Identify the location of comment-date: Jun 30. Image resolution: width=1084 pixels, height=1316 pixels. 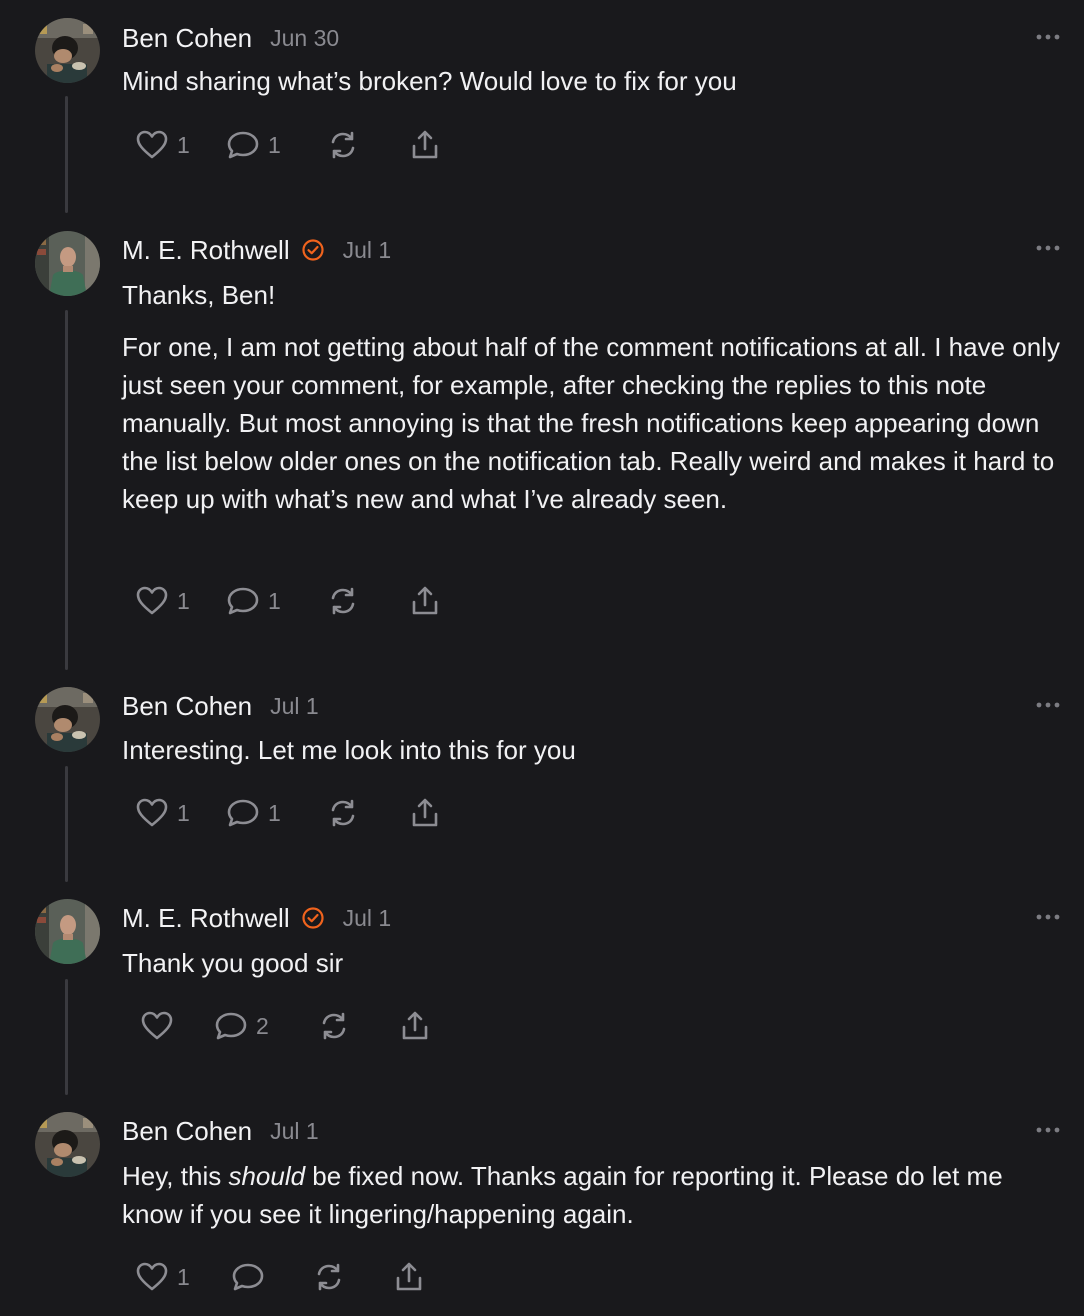
(304, 38).